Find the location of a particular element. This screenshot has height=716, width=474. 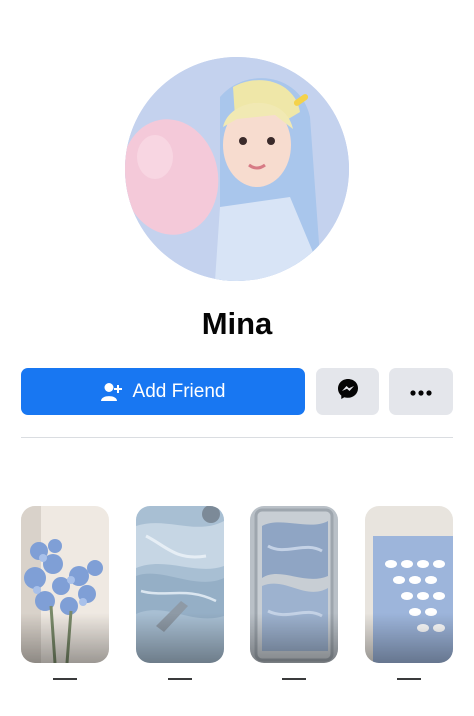

more-dots-icon is located at coordinates (421, 392).